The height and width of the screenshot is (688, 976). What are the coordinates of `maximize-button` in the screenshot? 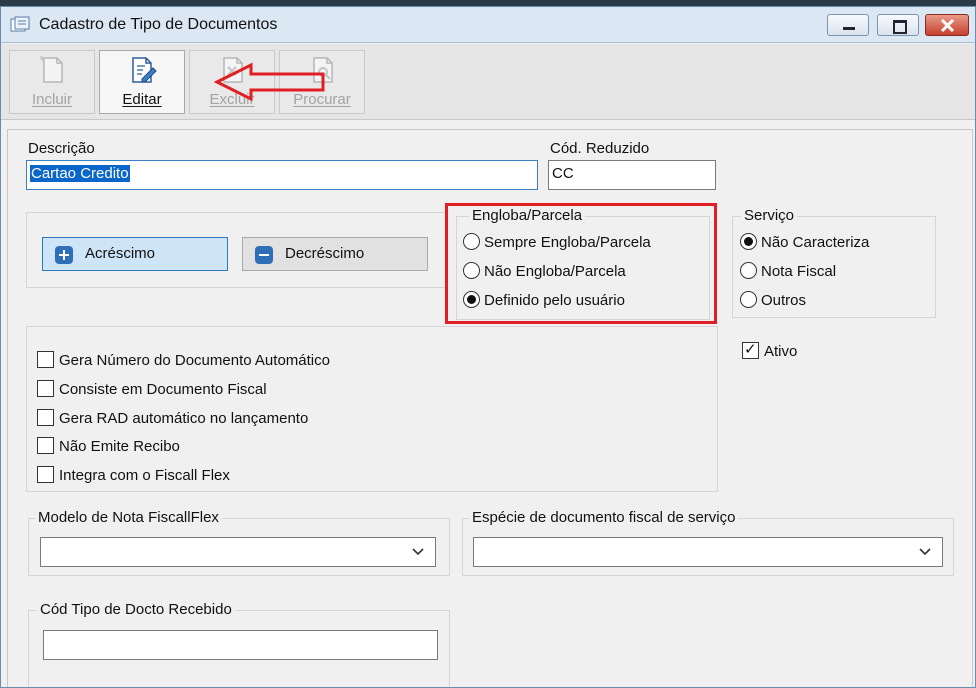 It's located at (898, 25).